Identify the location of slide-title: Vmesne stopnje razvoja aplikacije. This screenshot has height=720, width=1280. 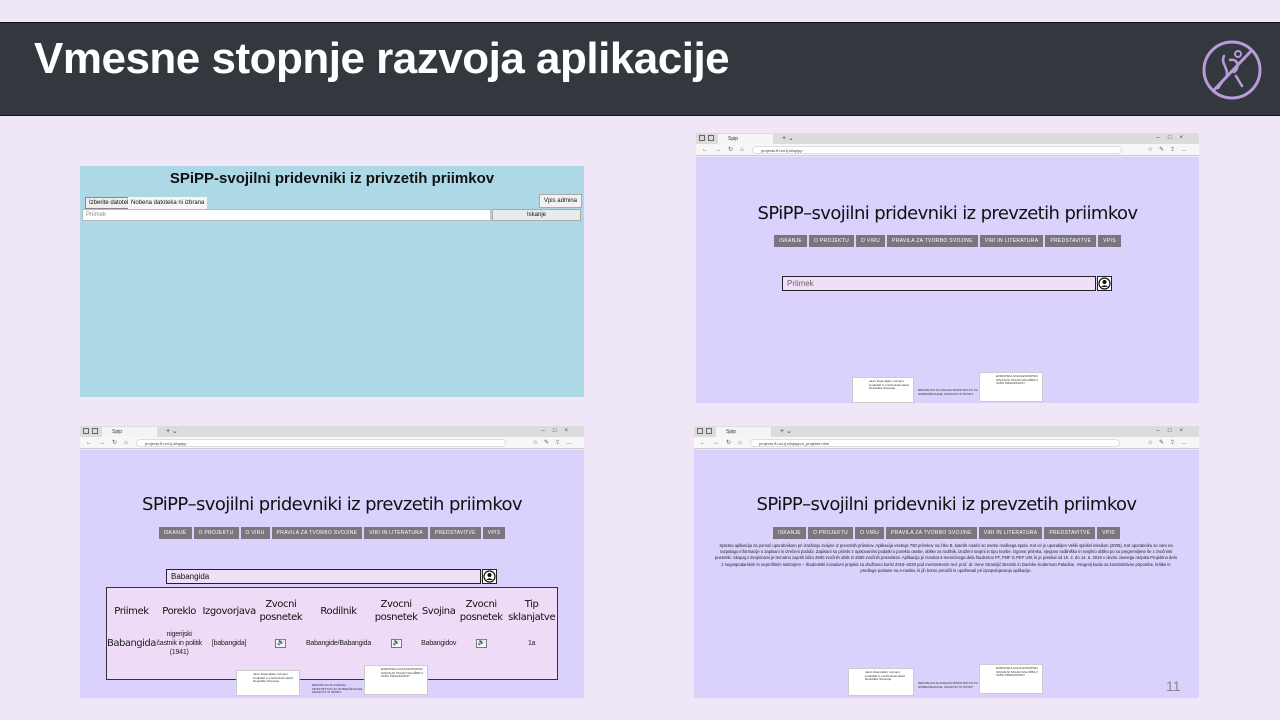
(382, 58).